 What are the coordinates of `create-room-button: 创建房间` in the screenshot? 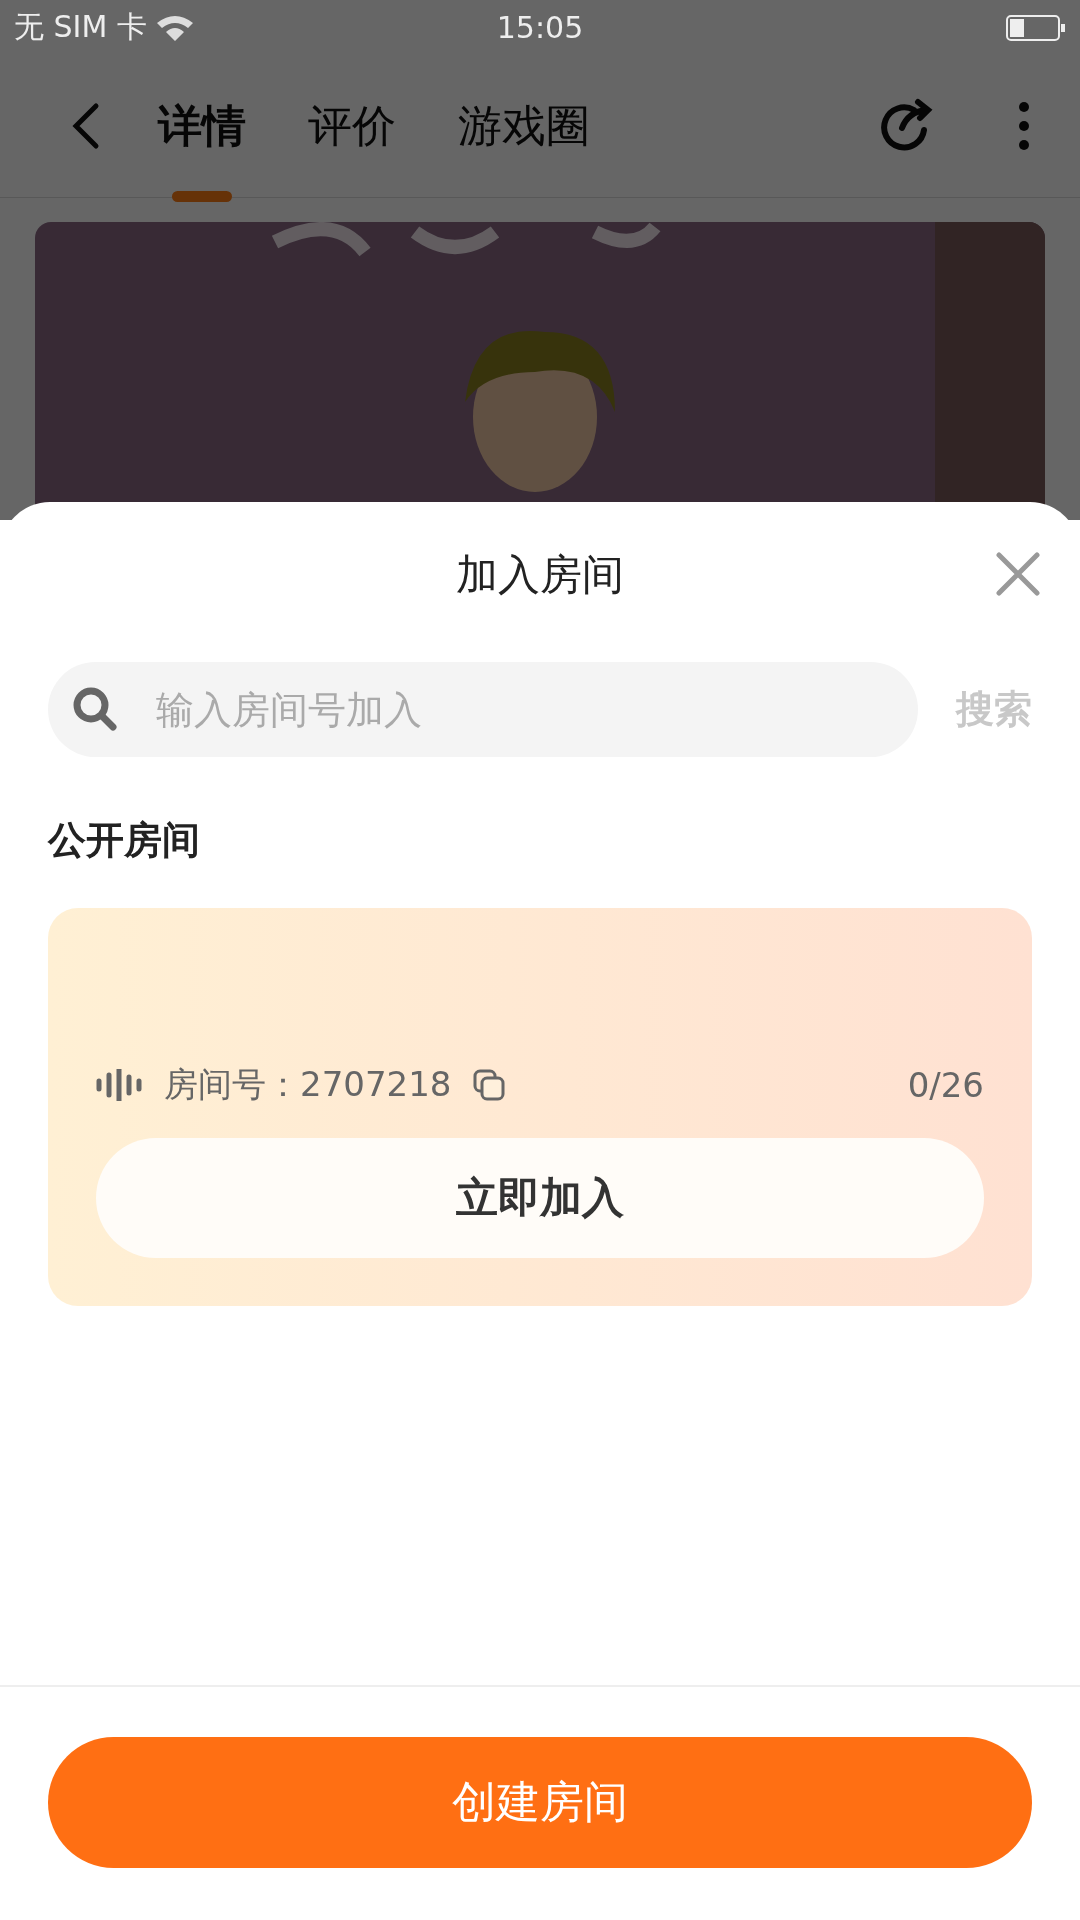 It's located at (540, 1802).